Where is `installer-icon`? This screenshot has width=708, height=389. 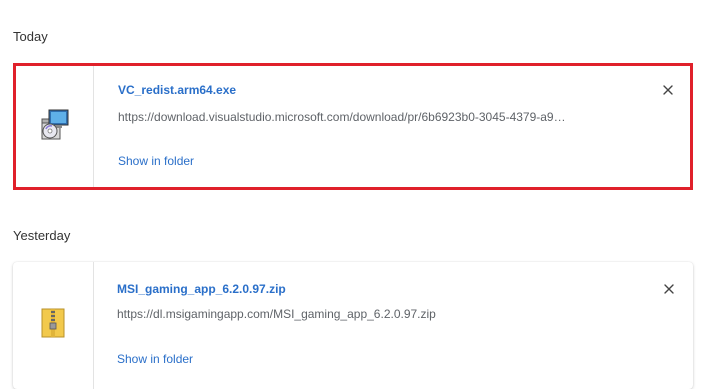 installer-icon is located at coordinates (55, 126).